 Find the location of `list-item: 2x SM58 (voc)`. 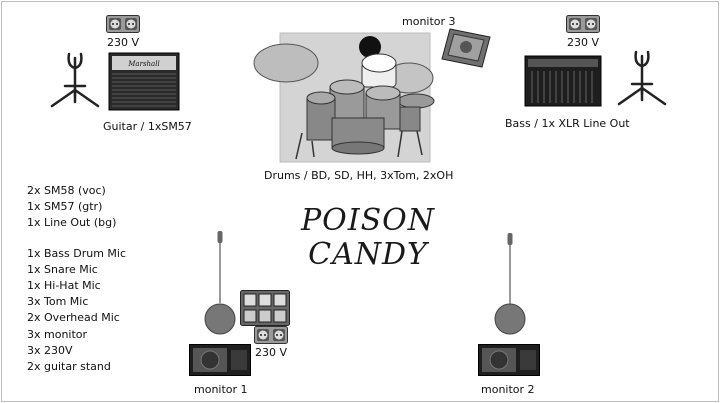

list-item: 2x SM58 (voc) is located at coordinates (66, 190).